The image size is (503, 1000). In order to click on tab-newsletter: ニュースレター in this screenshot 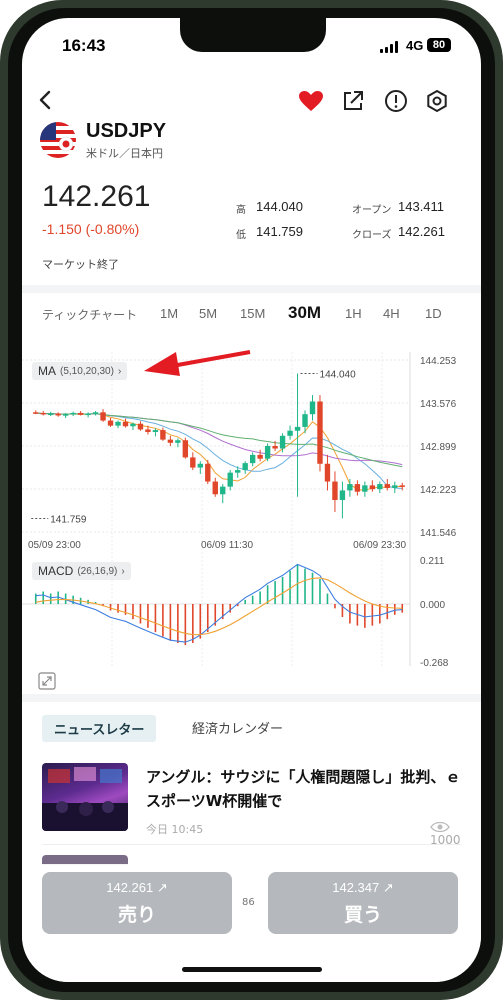, I will do `click(99, 728)`.